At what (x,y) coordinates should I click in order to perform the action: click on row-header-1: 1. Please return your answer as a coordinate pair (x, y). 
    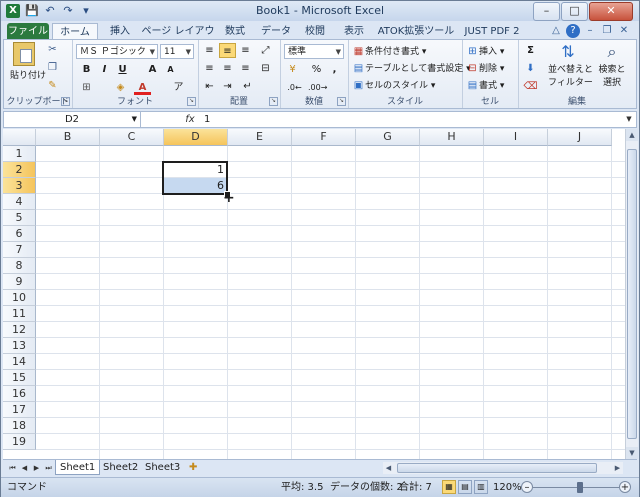
    Looking at the image, I should click on (19, 154).